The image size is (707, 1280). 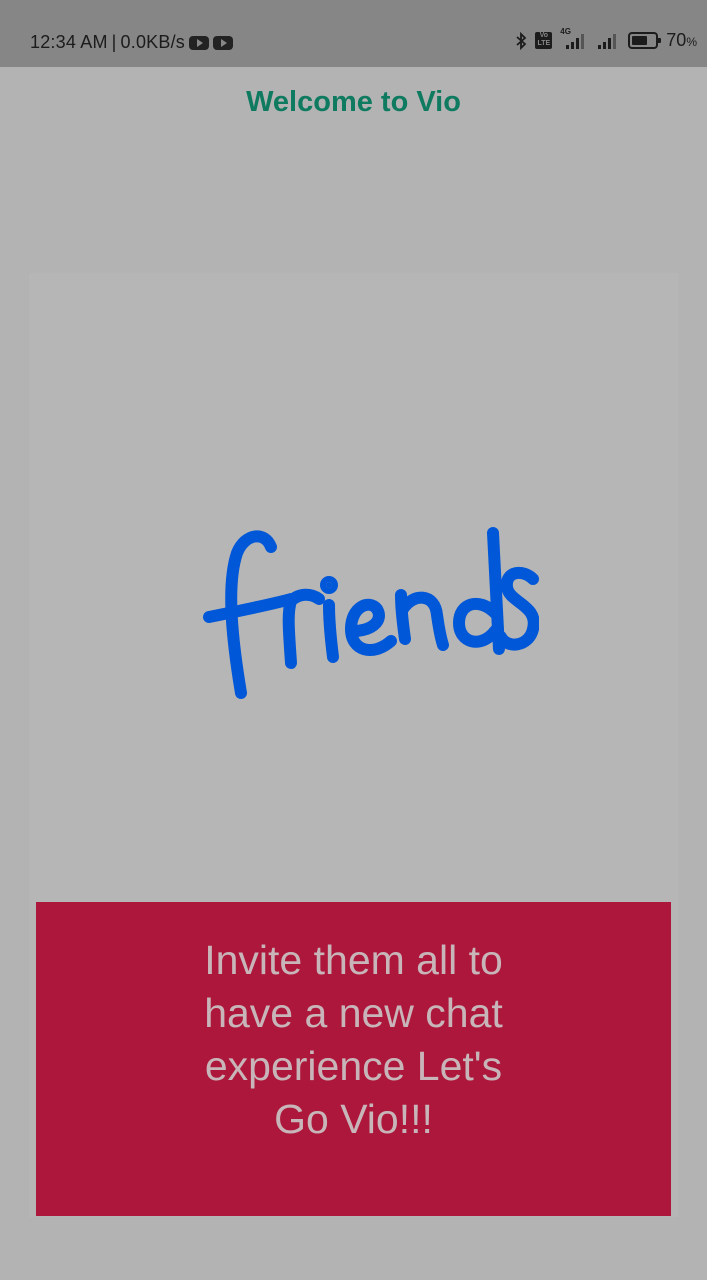 I want to click on friends-lettering-image, so click(x=371, y=613).